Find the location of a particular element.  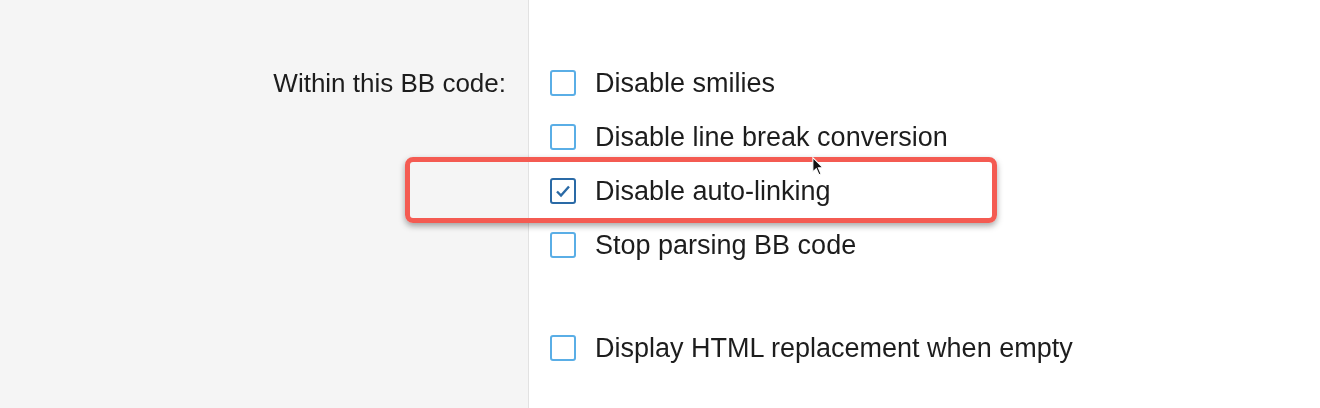

checkbox-label: Display HTML replacement when empty is located at coordinates (834, 348).